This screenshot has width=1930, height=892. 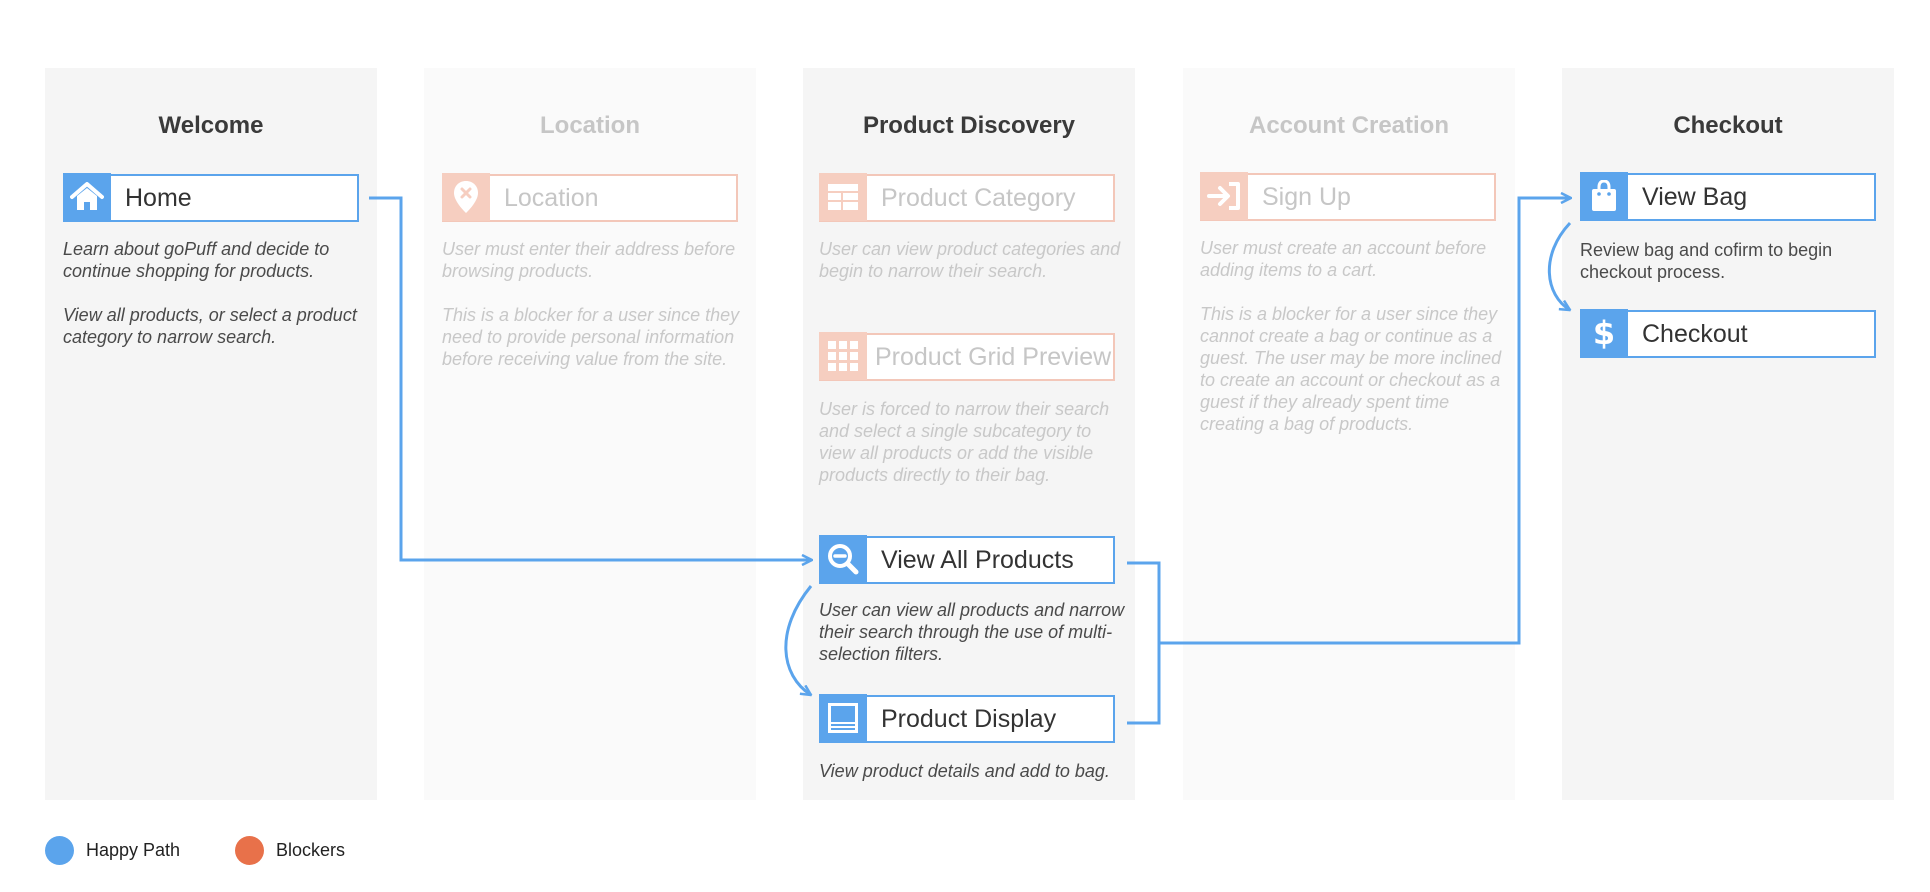 I want to click on step-location-label: Location, so click(x=551, y=197).